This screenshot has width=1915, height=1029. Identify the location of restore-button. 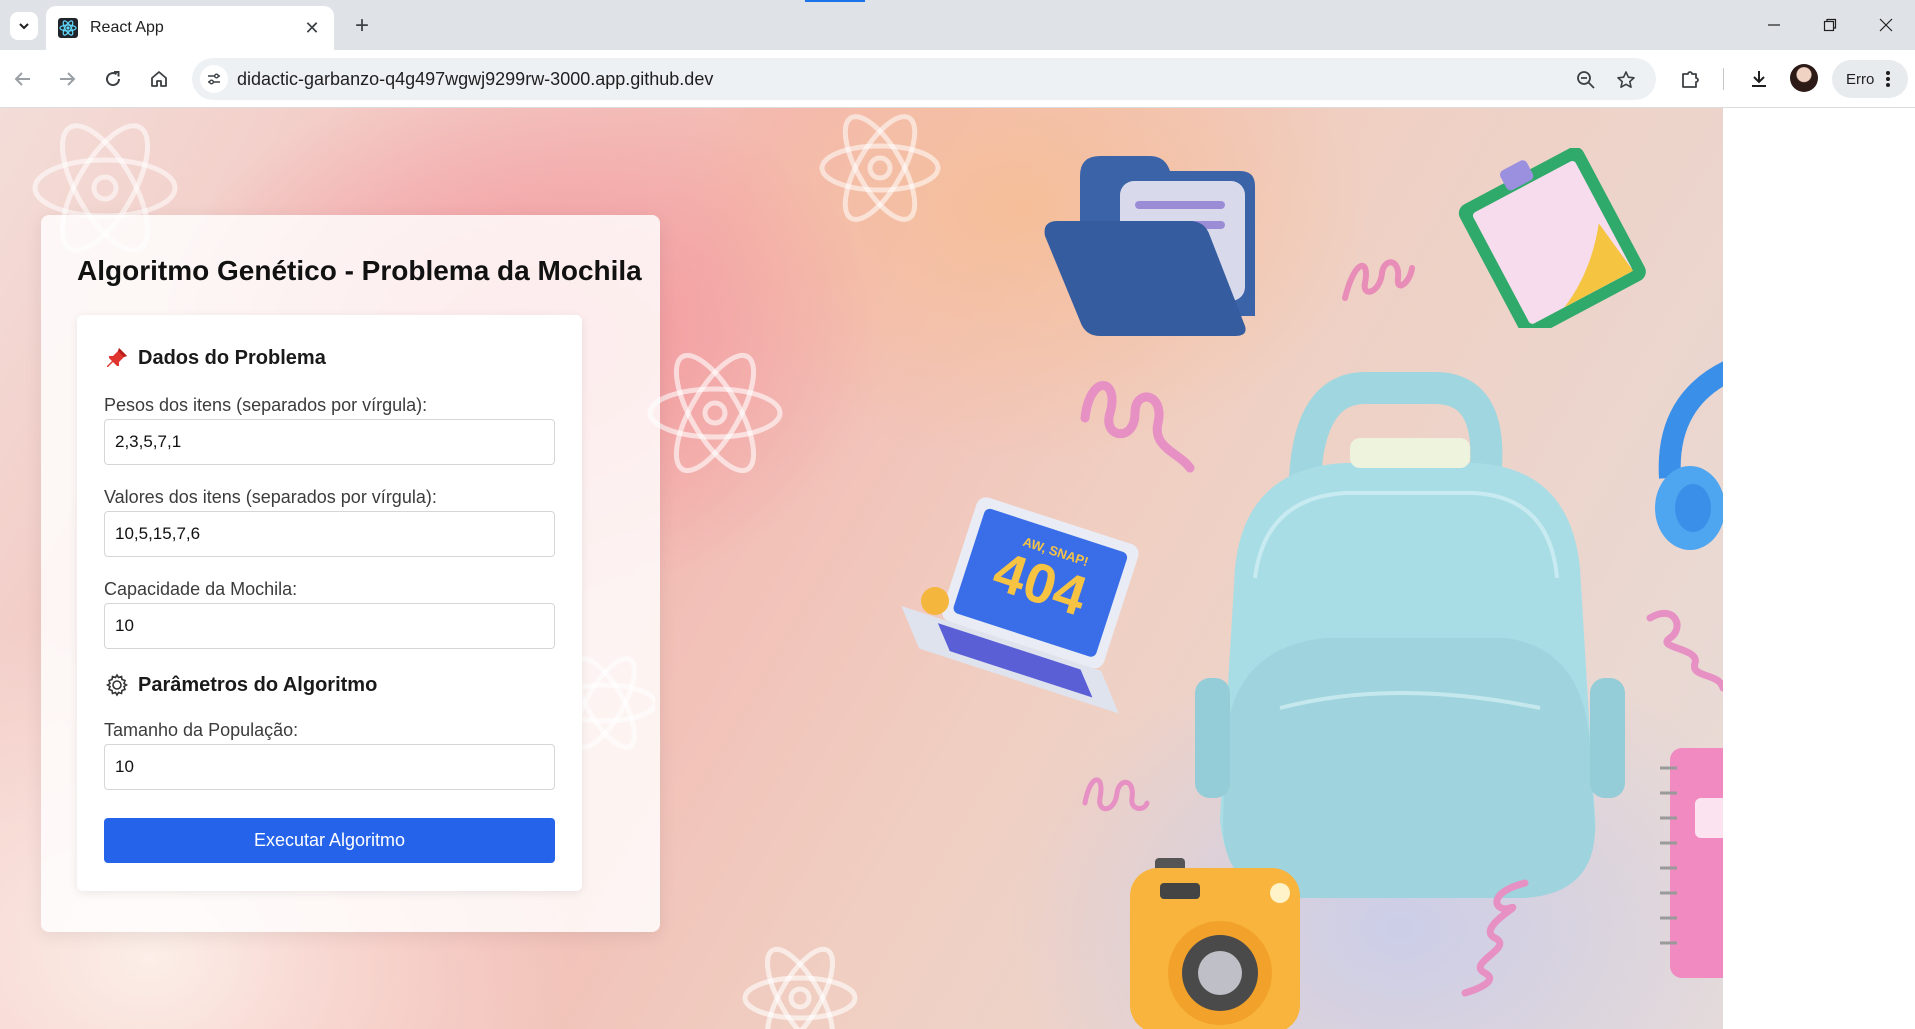
(1830, 25).